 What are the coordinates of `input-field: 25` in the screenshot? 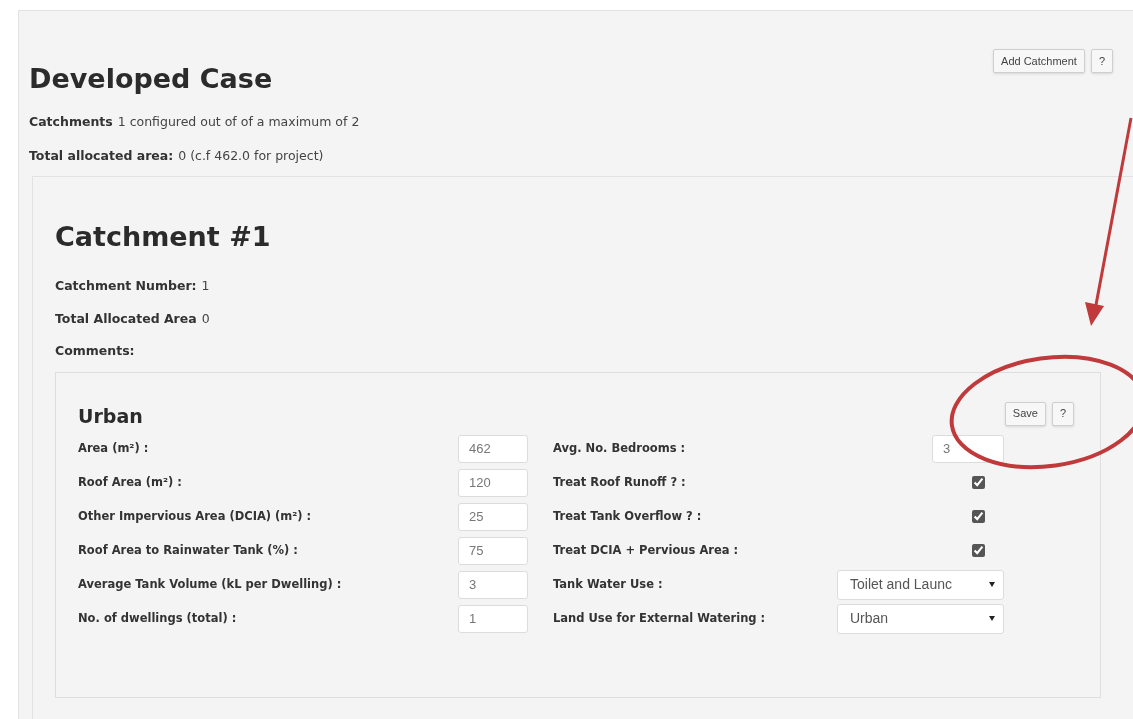 It's located at (493, 516).